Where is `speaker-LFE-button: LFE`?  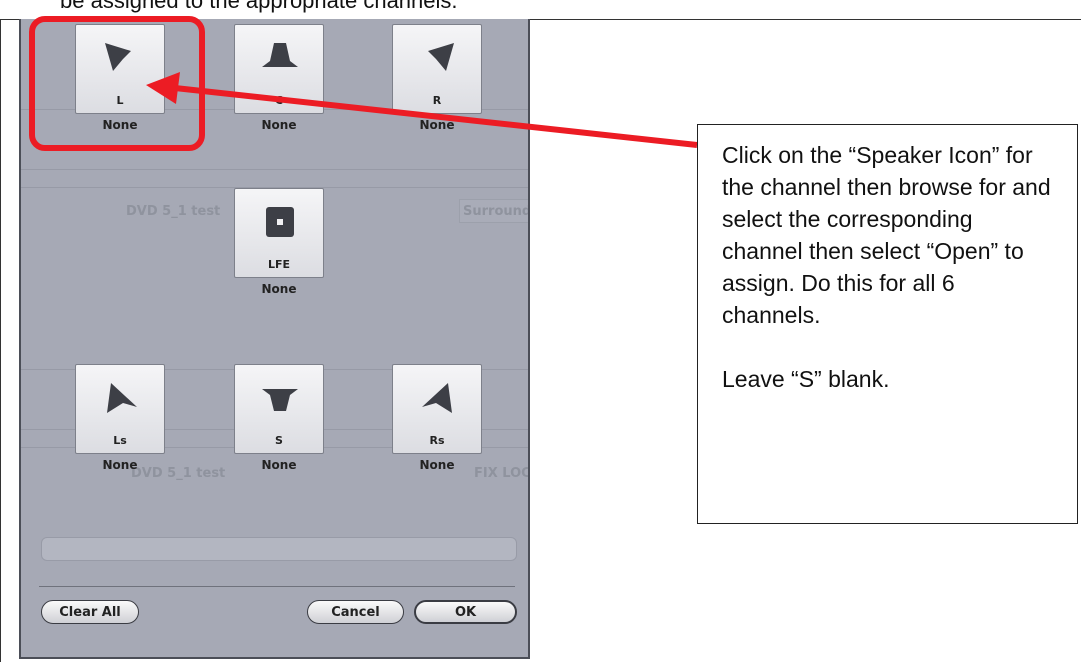 speaker-LFE-button: LFE is located at coordinates (279, 233).